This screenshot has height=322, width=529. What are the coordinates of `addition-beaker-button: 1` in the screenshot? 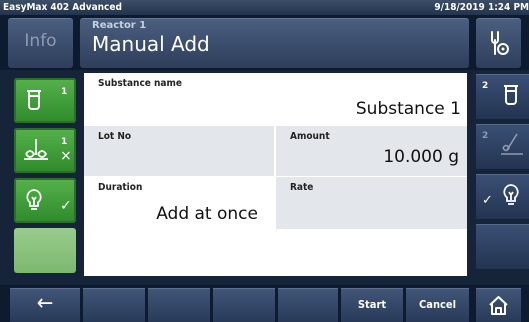 It's located at (45, 100).